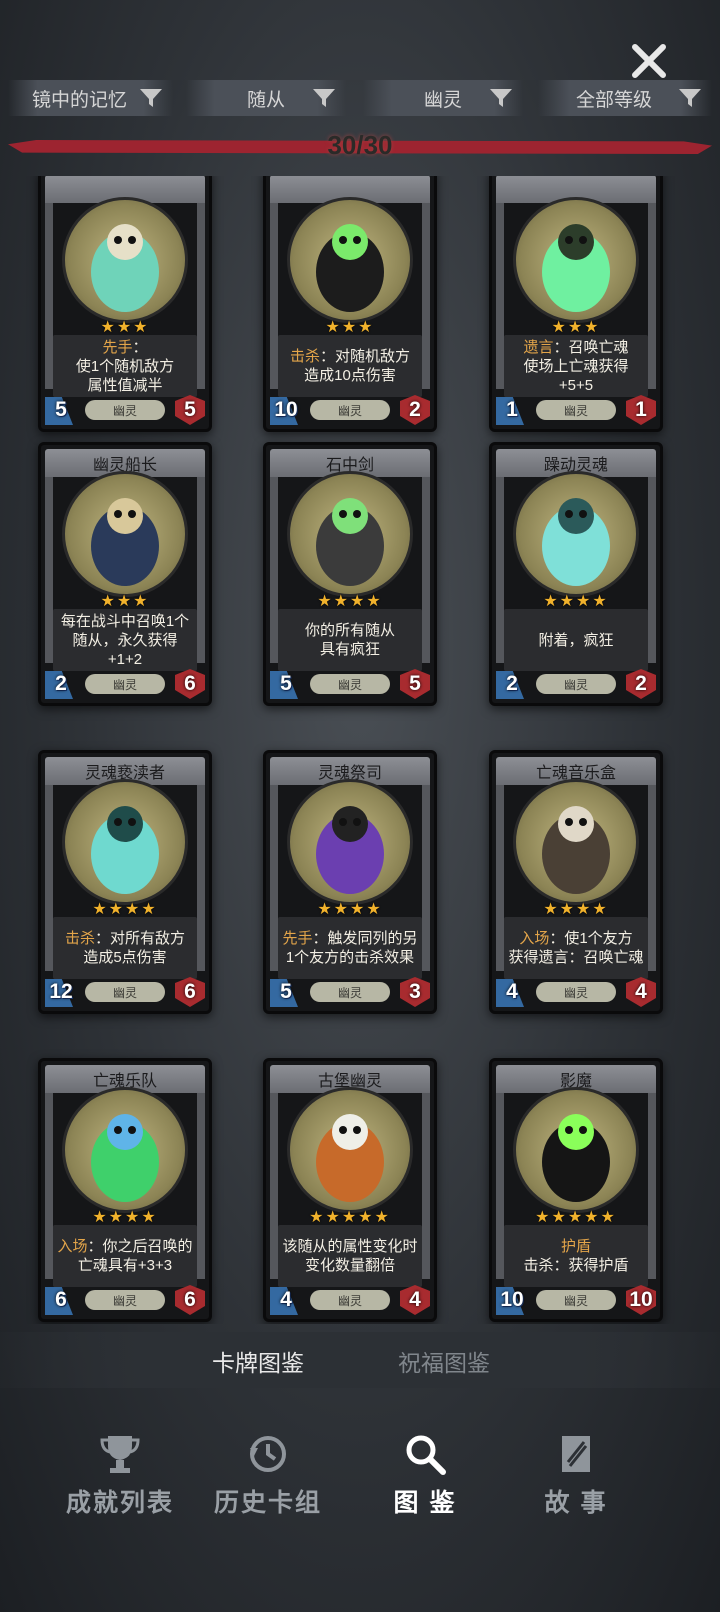 The image size is (720, 1612). What do you see at coordinates (297, 938) in the screenshot?
I see `card-keyword: 先手` at bounding box center [297, 938].